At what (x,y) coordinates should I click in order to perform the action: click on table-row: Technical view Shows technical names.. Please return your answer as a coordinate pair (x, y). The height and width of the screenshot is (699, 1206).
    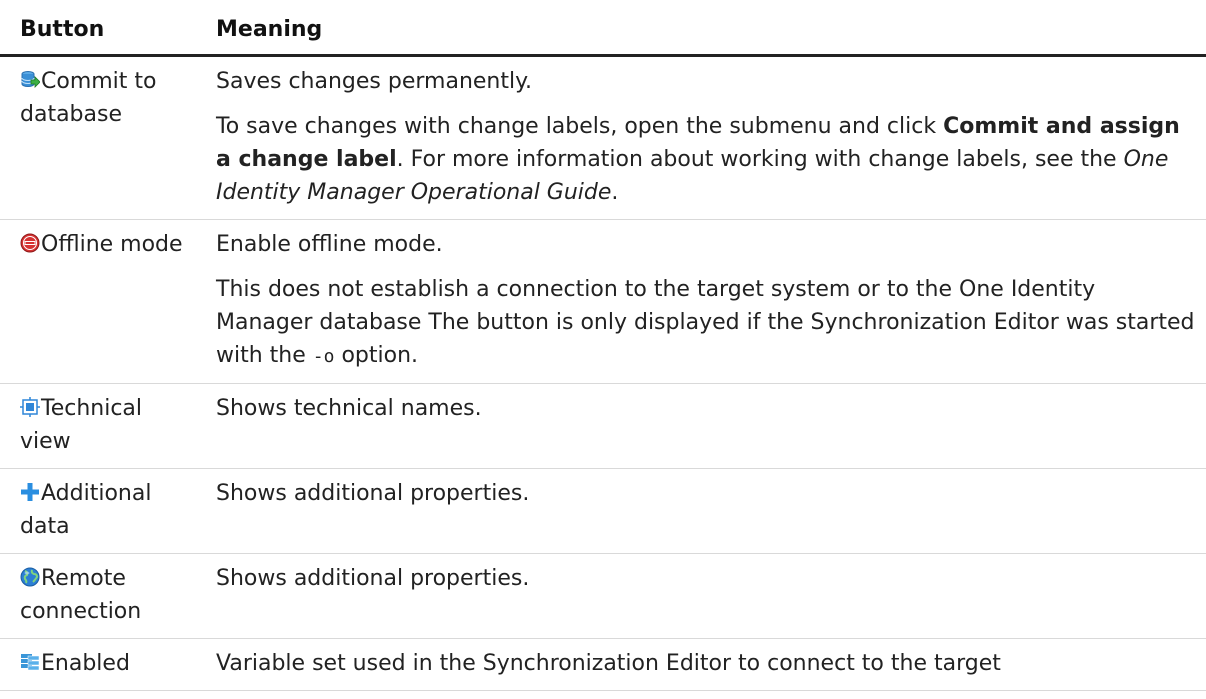
    Looking at the image, I should click on (603, 426).